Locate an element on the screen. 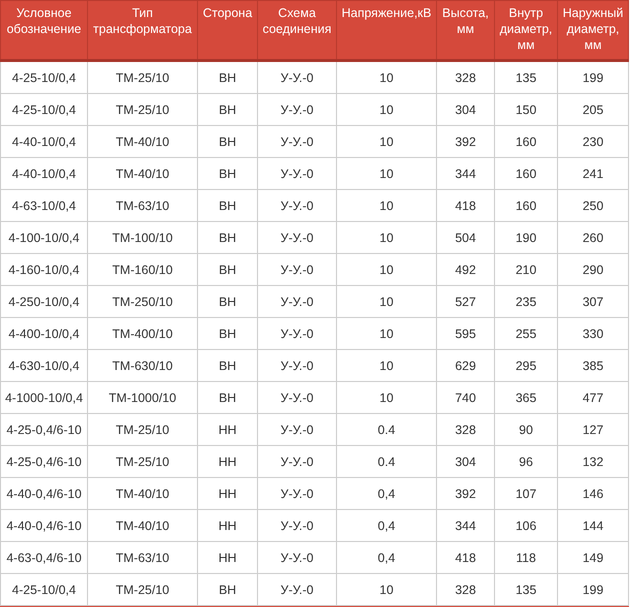 The height and width of the screenshot is (607, 630). table-cell: 385 is located at coordinates (593, 366).